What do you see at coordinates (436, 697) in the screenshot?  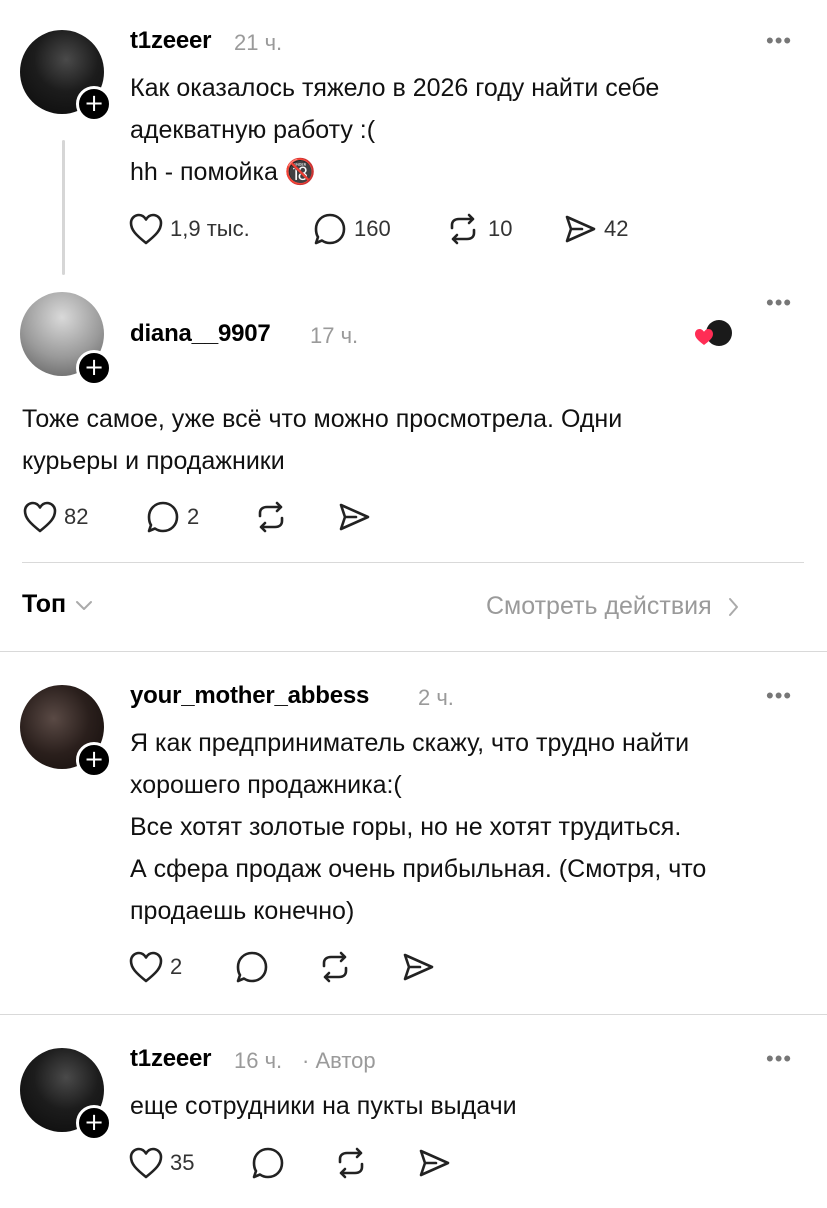 I see `comment-time: 2 ч.` at bounding box center [436, 697].